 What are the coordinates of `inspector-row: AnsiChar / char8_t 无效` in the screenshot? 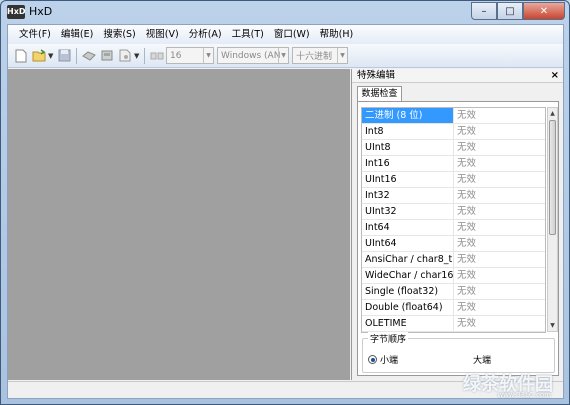 It's located at (453, 260).